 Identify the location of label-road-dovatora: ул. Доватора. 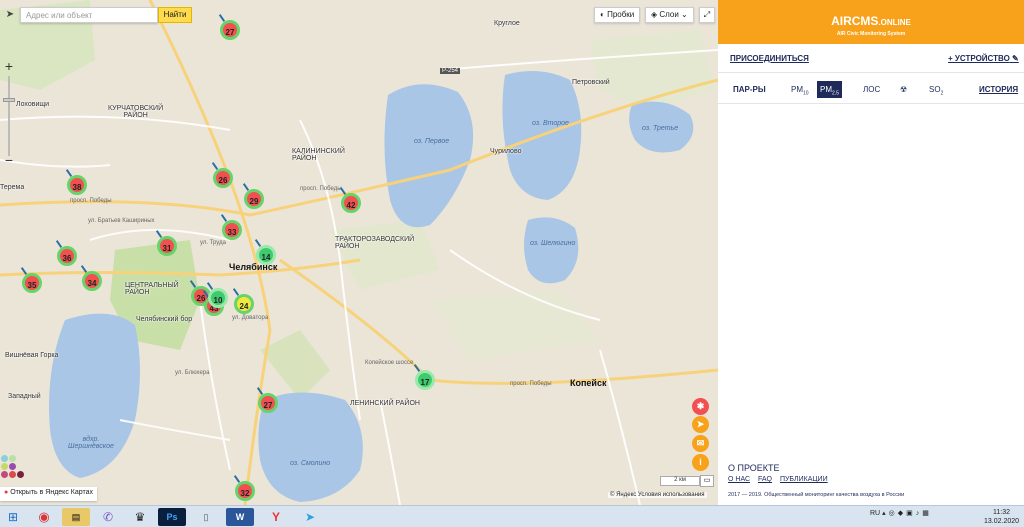
(250, 318).